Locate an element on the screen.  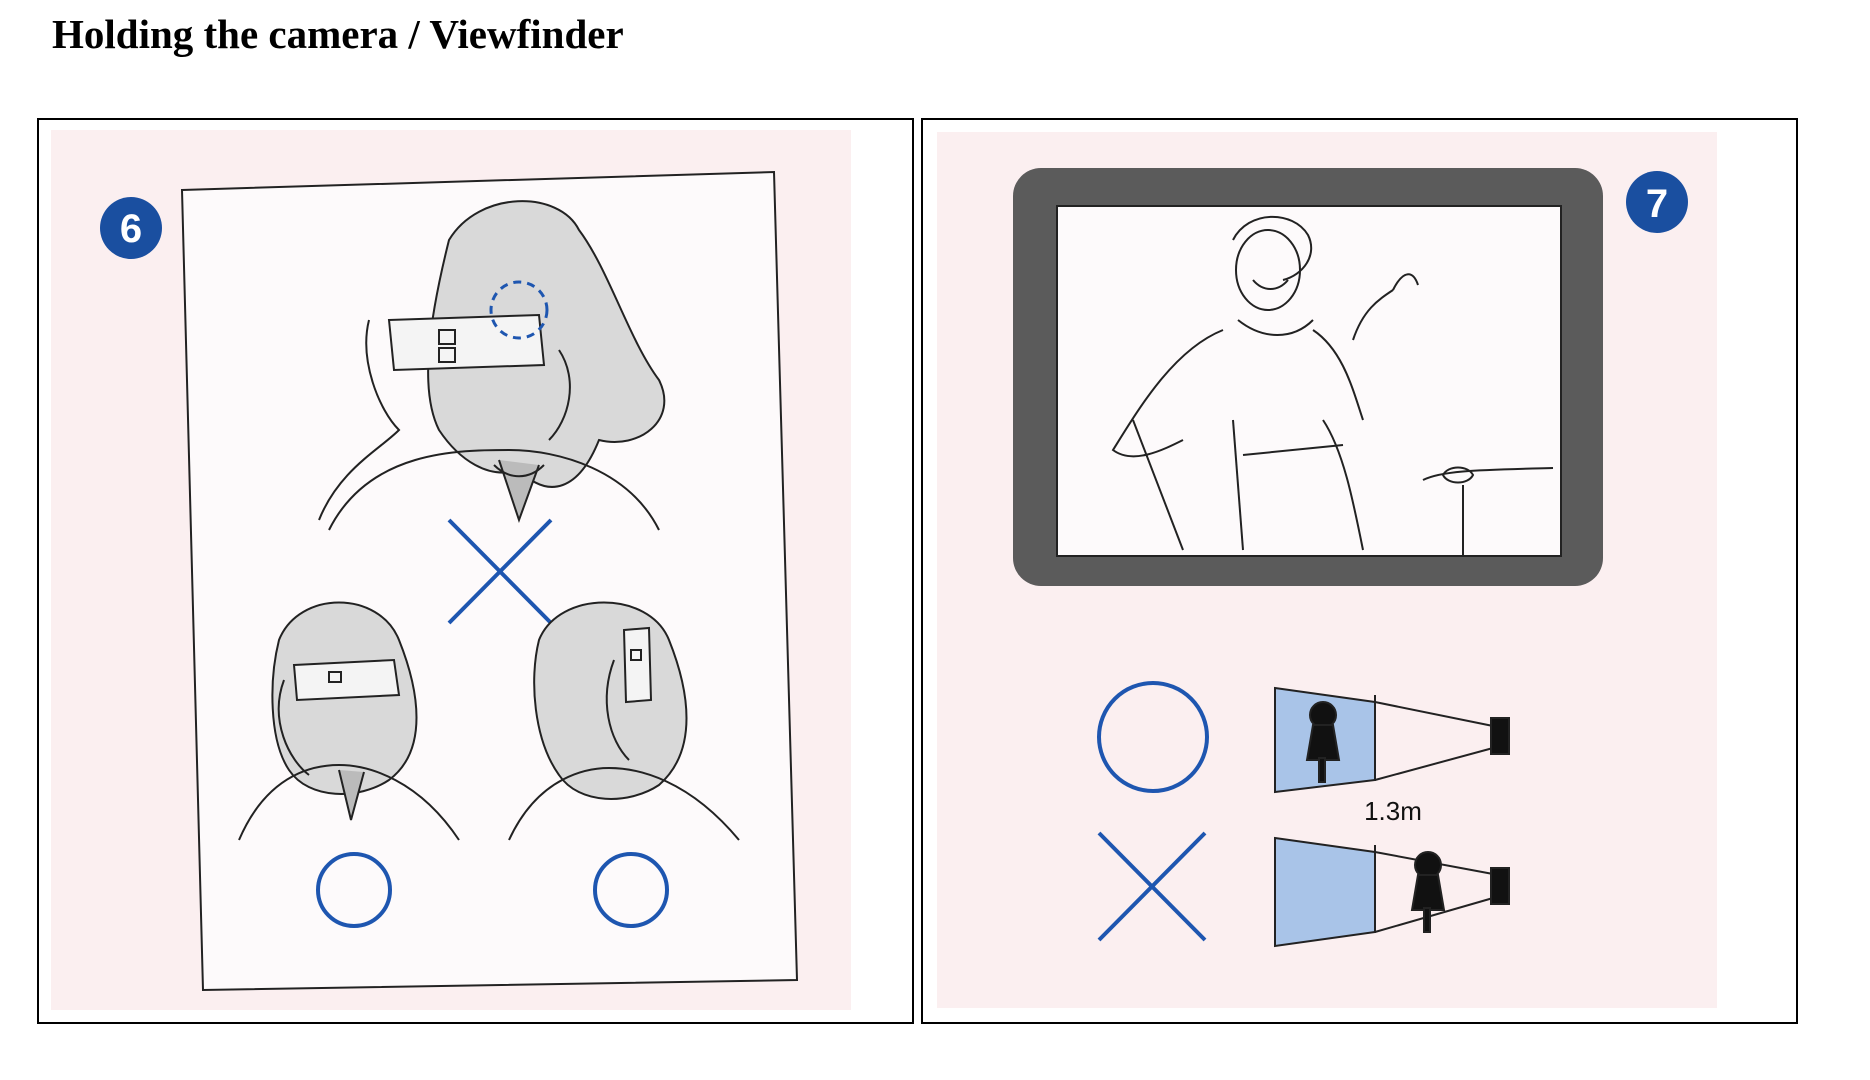
figure-number-badge: 6 is located at coordinates (131, 228).